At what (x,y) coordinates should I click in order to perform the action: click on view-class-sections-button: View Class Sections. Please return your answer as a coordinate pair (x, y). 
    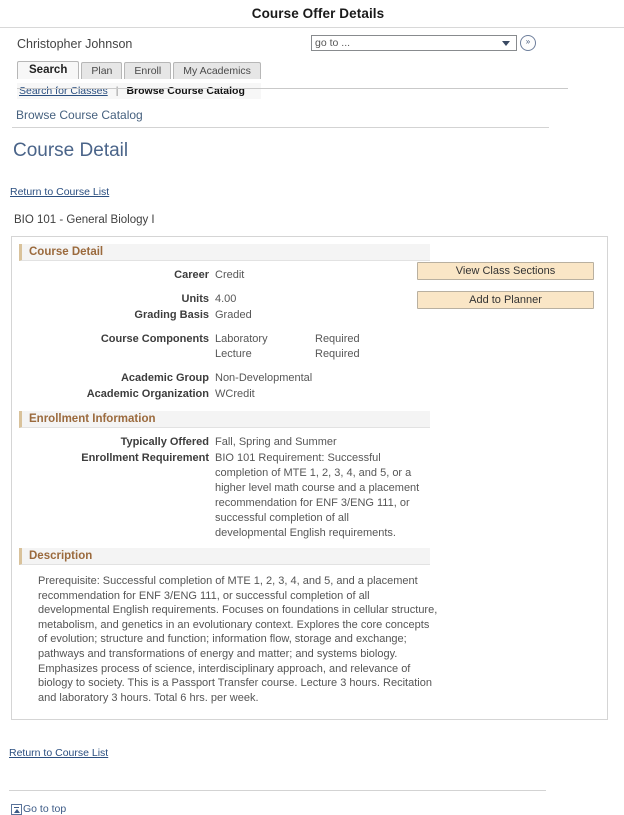
    Looking at the image, I should click on (505, 271).